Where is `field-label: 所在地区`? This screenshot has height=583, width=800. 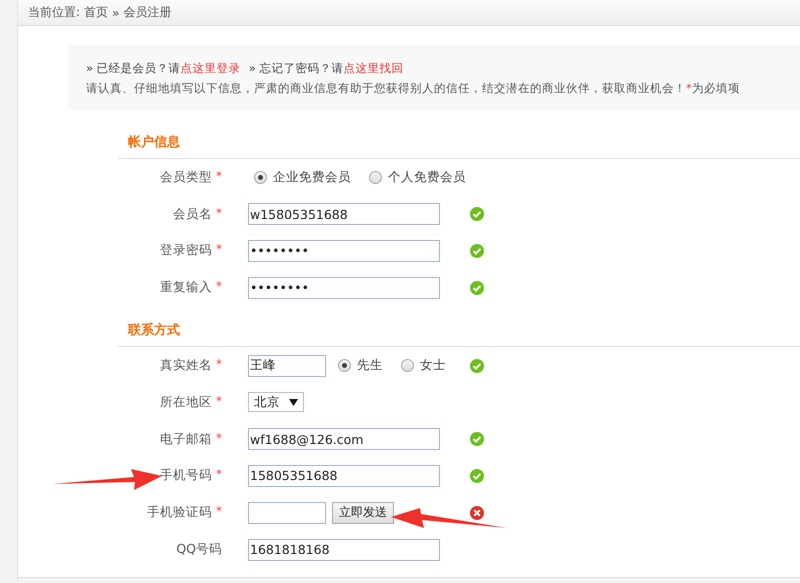 field-label: 所在地区 is located at coordinates (186, 402).